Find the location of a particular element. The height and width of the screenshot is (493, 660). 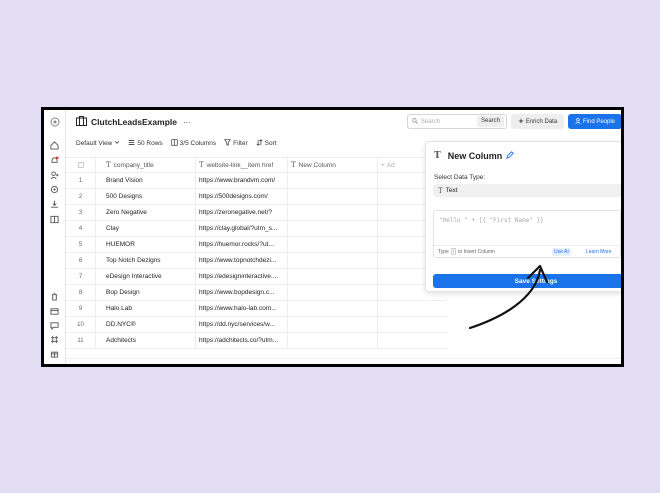

more-options-icon: ··· is located at coordinates (187, 122).